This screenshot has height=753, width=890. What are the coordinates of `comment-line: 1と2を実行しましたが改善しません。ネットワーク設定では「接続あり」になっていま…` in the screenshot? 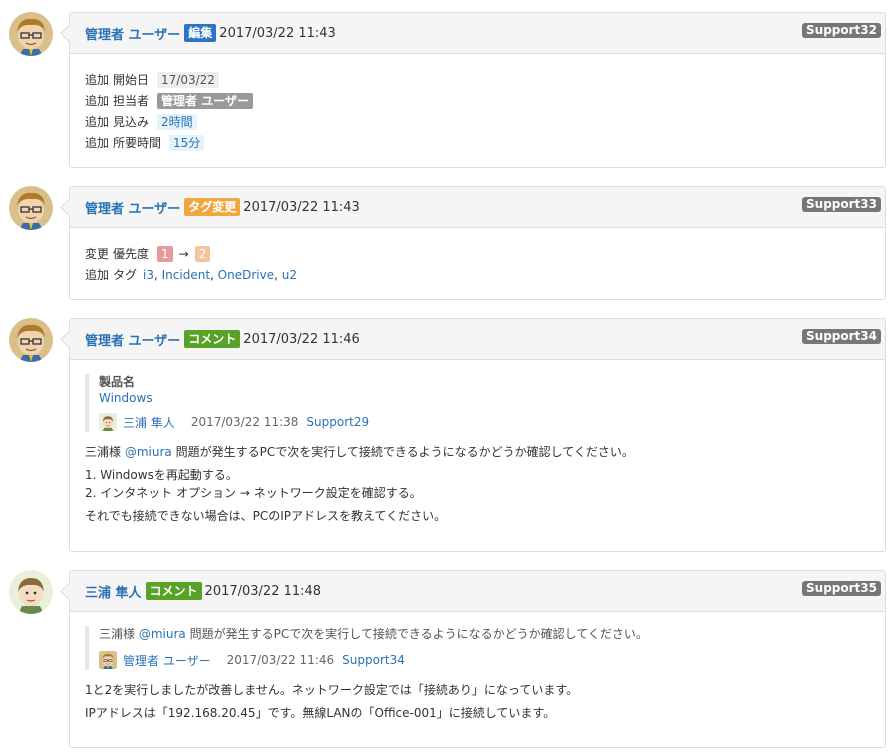 It's located at (332, 690).